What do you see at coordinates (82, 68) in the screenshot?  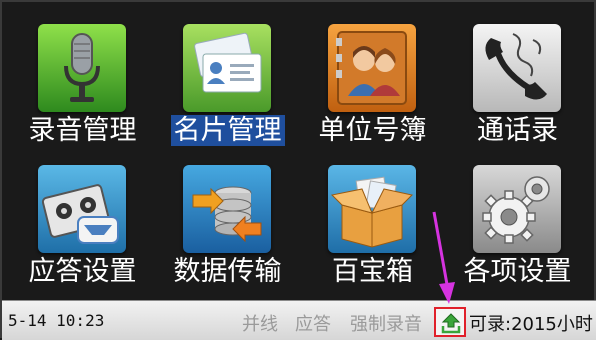 I see `microphone-icon` at bounding box center [82, 68].